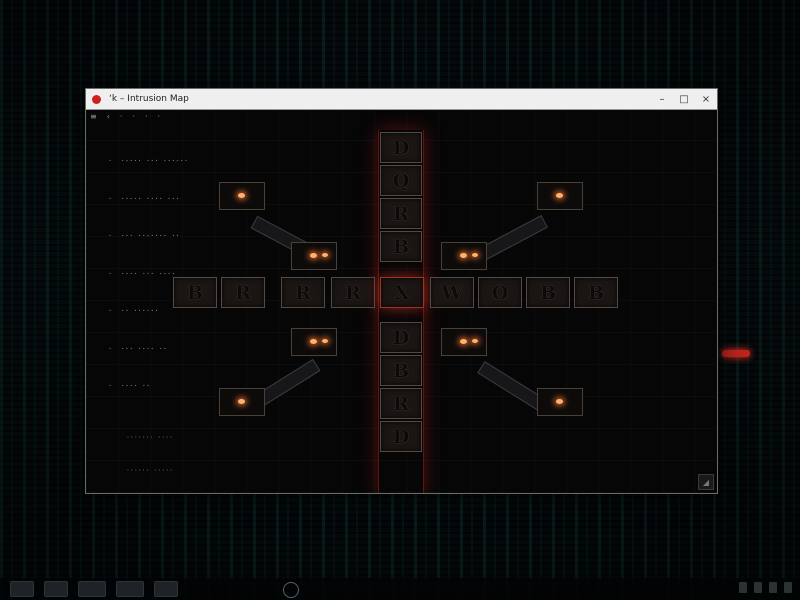  I want to click on title-bar: ‘k – Intrusion Map – □ ×, so click(401, 99).